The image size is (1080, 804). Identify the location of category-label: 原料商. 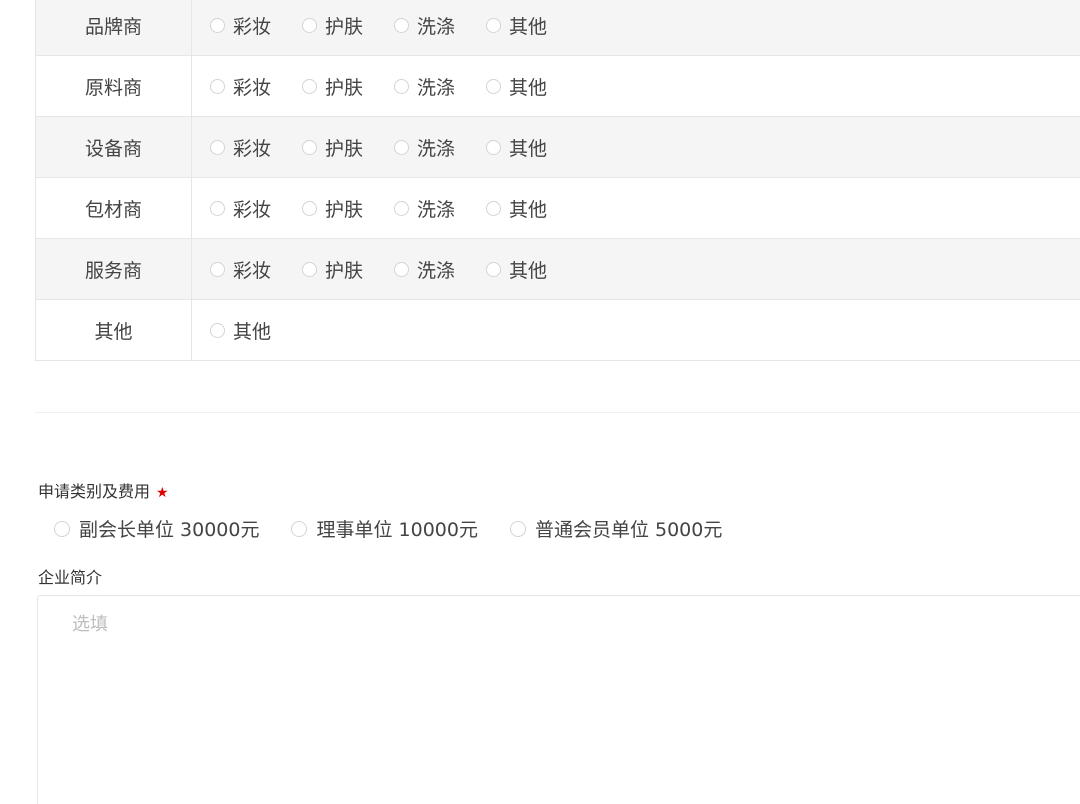
(114, 86).